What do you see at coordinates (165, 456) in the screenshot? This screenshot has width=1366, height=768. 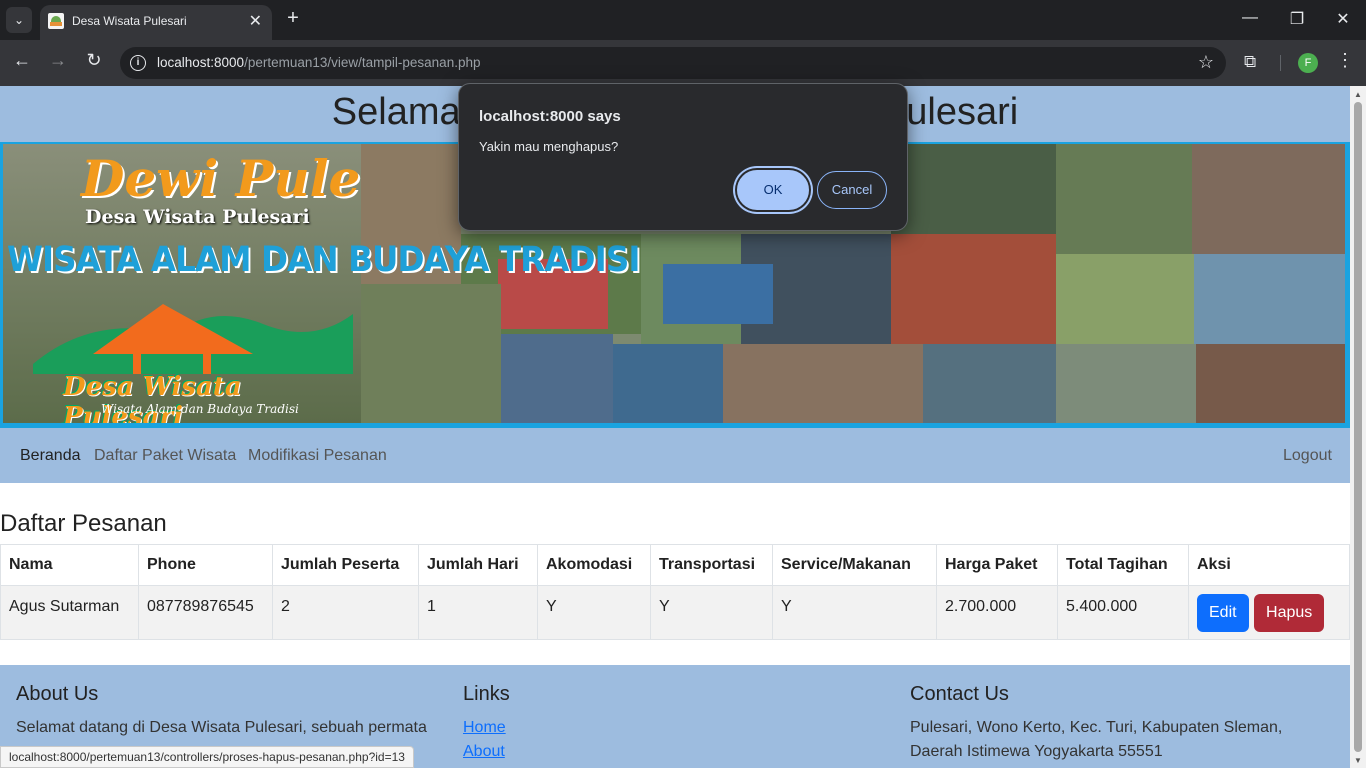 I see `nav-daftar-paket-wisata: Daftar Paket Wisata` at bounding box center [165, 456].